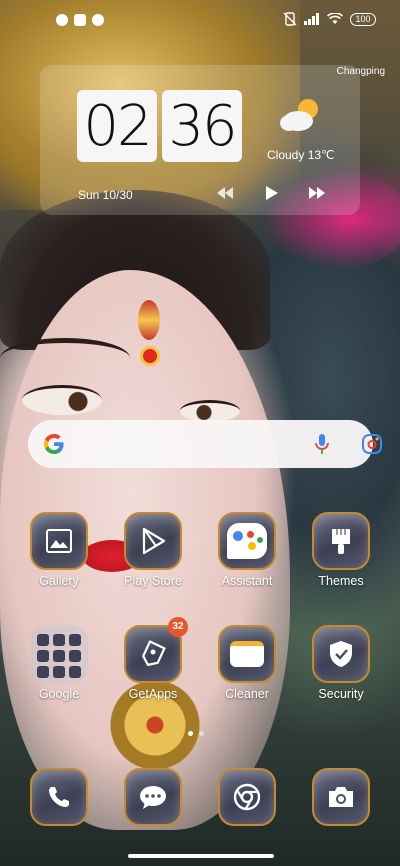  Describe the element at coordinates (153, 581) in the screenshot. I see `app-label: Play Store` at that location.